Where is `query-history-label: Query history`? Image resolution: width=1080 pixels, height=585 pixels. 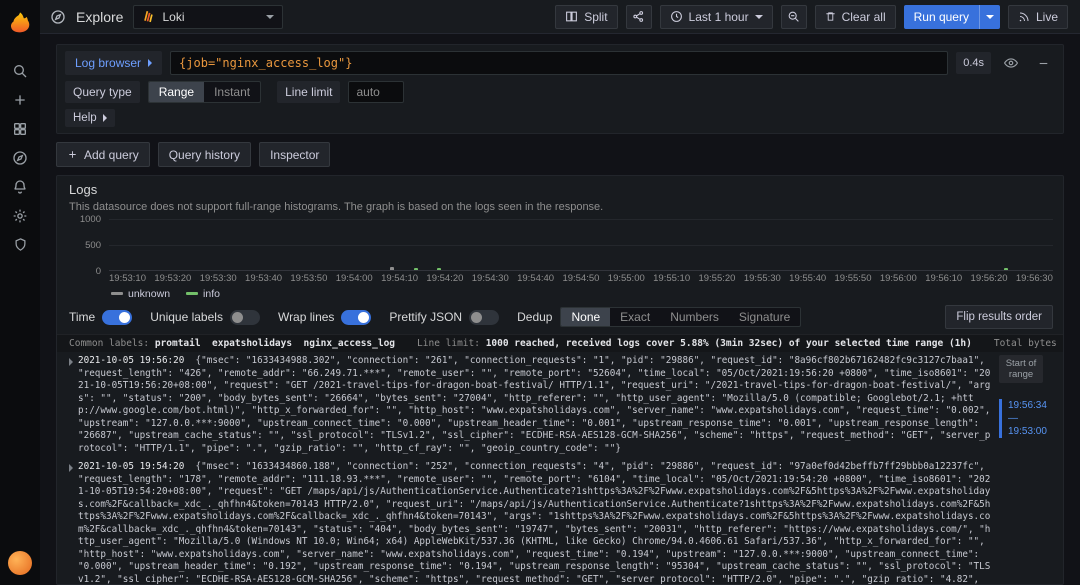
query-history-label: Query history is located at coordinates (204, 154).